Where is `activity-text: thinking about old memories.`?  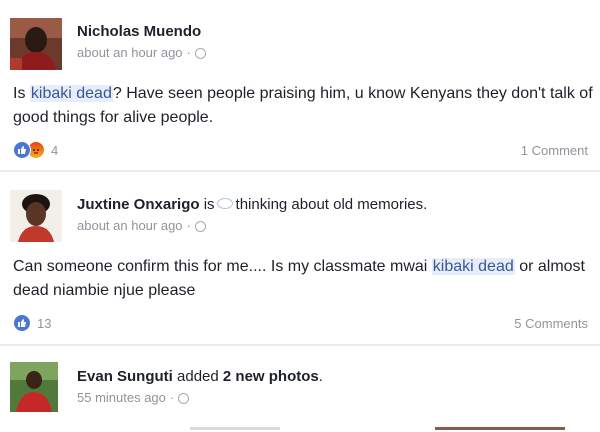 activity-text: thinking about old memories. is located at coordinates (331, 204).